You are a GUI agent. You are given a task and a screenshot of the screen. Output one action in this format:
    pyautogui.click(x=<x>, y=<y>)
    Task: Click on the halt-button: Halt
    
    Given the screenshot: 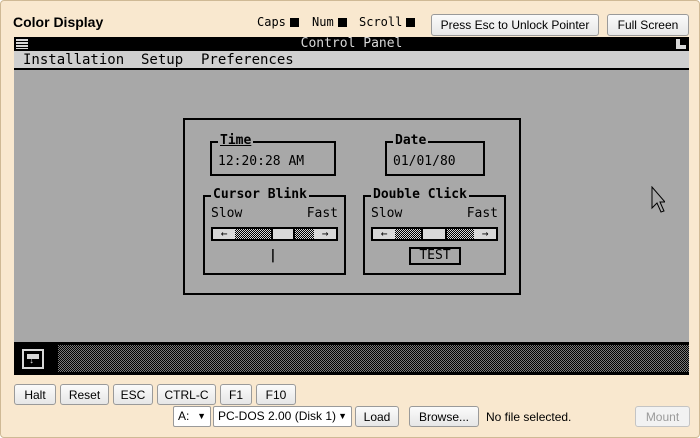 What is the action you would take?
    pyautogui.click(x=35, y=394)
    